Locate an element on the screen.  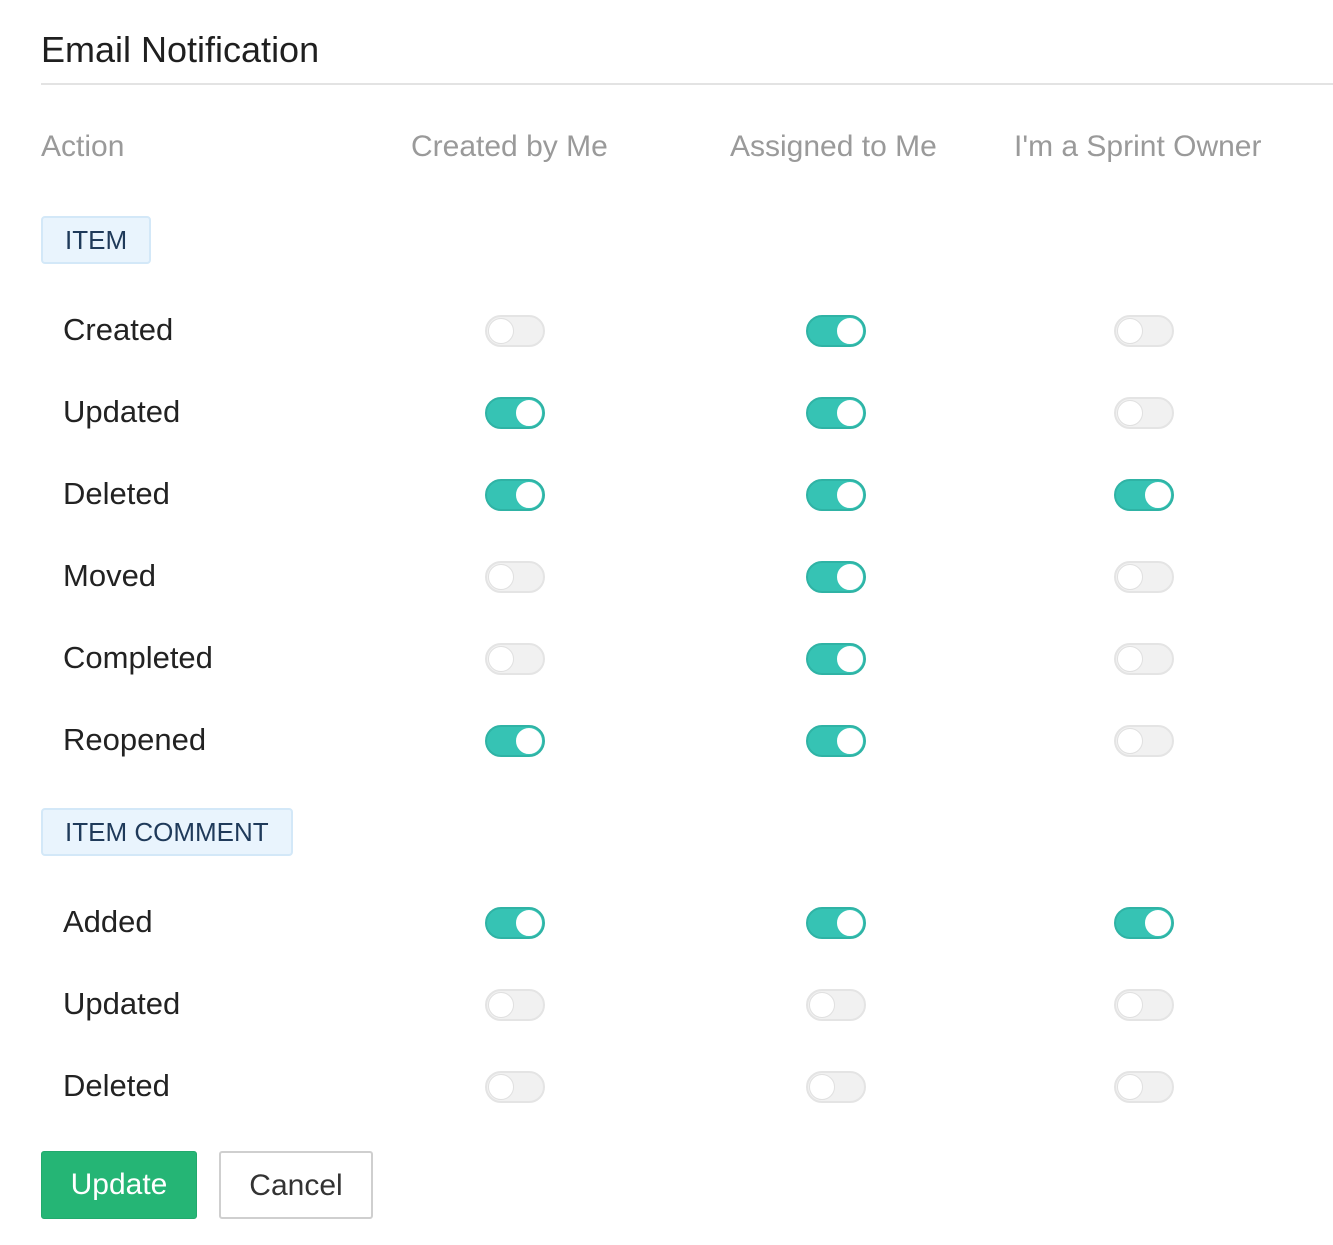
row-label: Moved is located at coordinates (110, 575).